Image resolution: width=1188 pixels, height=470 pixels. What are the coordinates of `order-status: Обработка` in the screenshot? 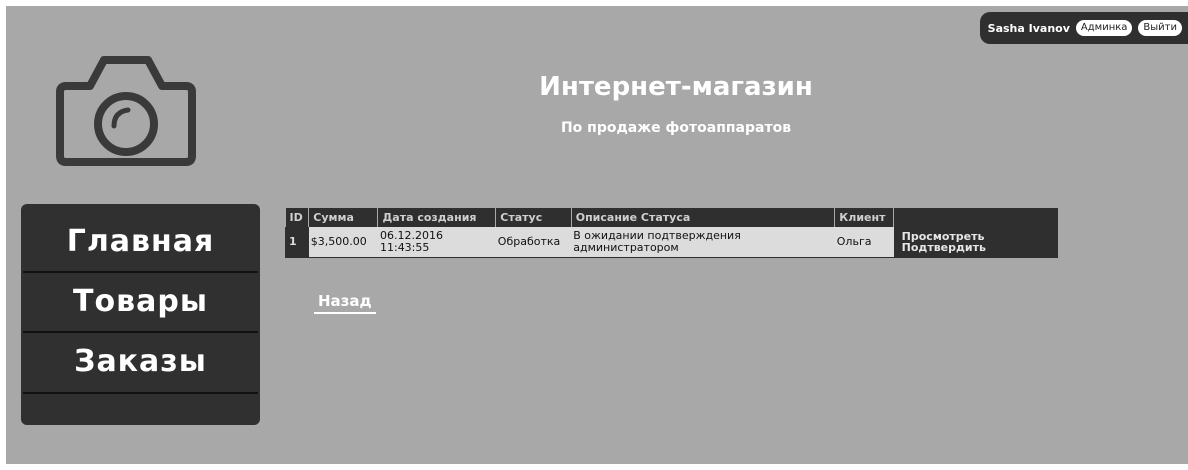 It's located at (533, 242).